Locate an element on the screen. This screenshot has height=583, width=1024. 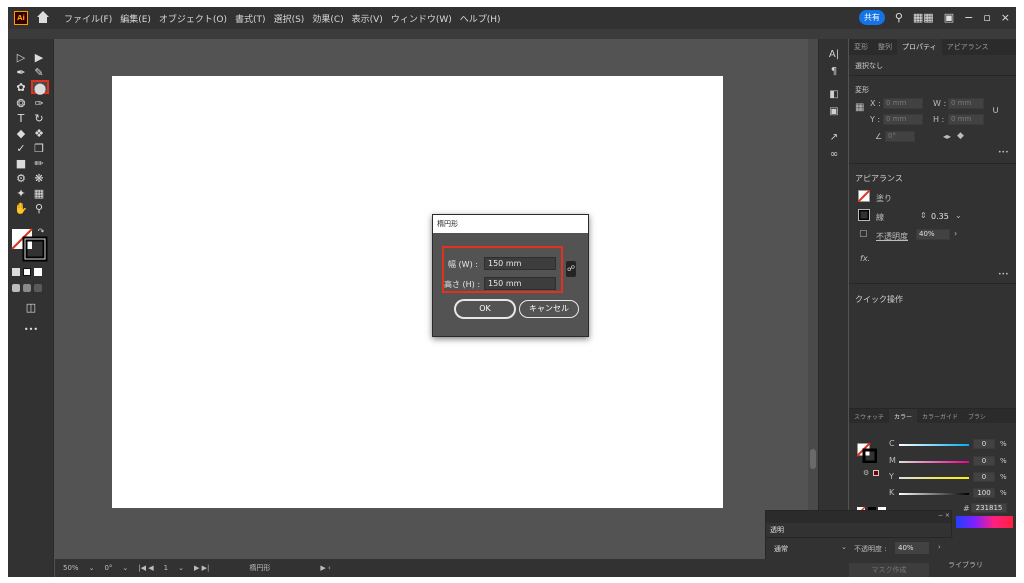
layers-icon: ◧ is located at coordinates (834, 96).